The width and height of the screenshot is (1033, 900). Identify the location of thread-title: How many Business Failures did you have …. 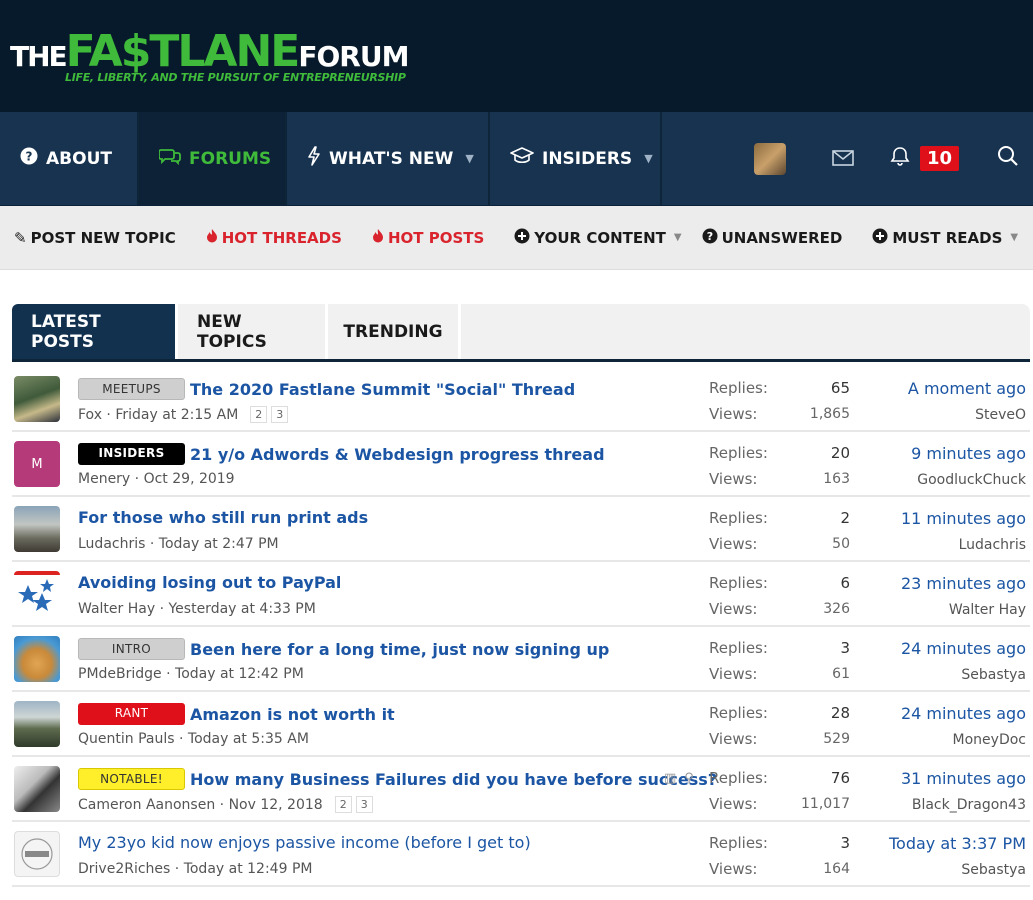
(453, 779).